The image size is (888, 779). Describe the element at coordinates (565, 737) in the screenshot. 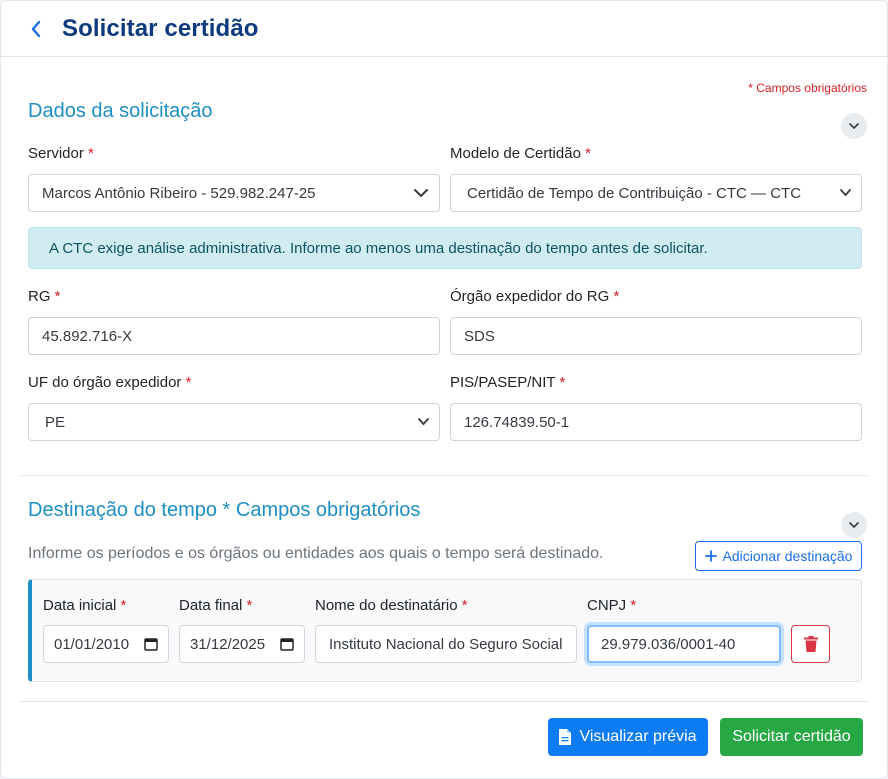

I see `document-icon` at that location.